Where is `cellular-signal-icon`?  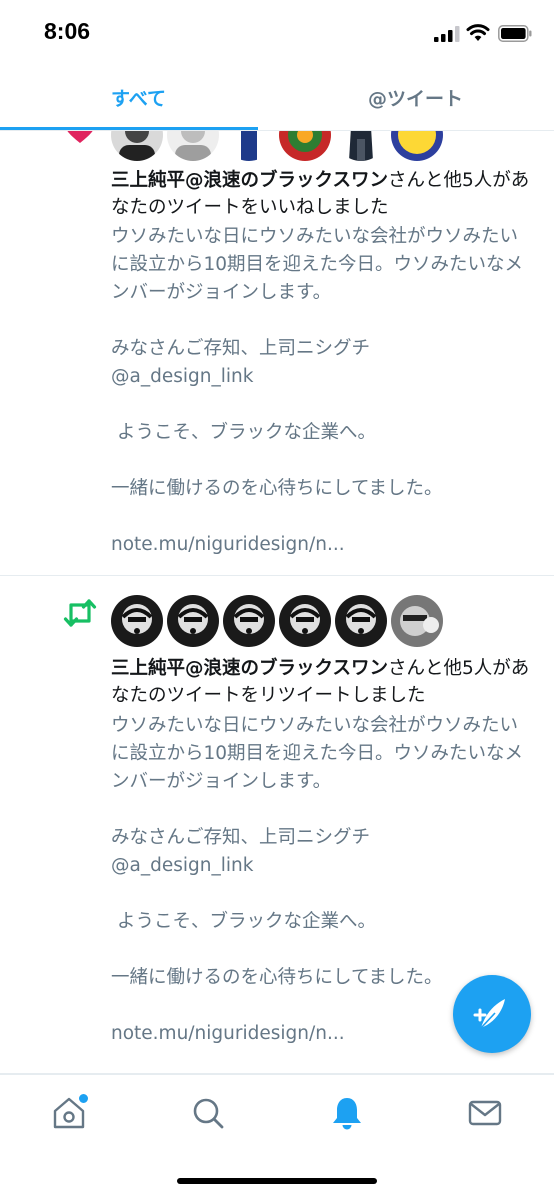 cellular-signal-icon is located at coordinates (447, 34).